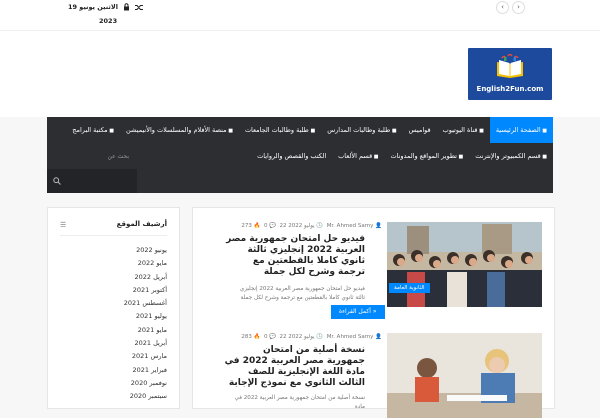 This screenshot has width=600, height=418. What do you see at coordinates (229, 131) in the screenshot?
I see `video-icon: ■` at bounding box center [229, 131].